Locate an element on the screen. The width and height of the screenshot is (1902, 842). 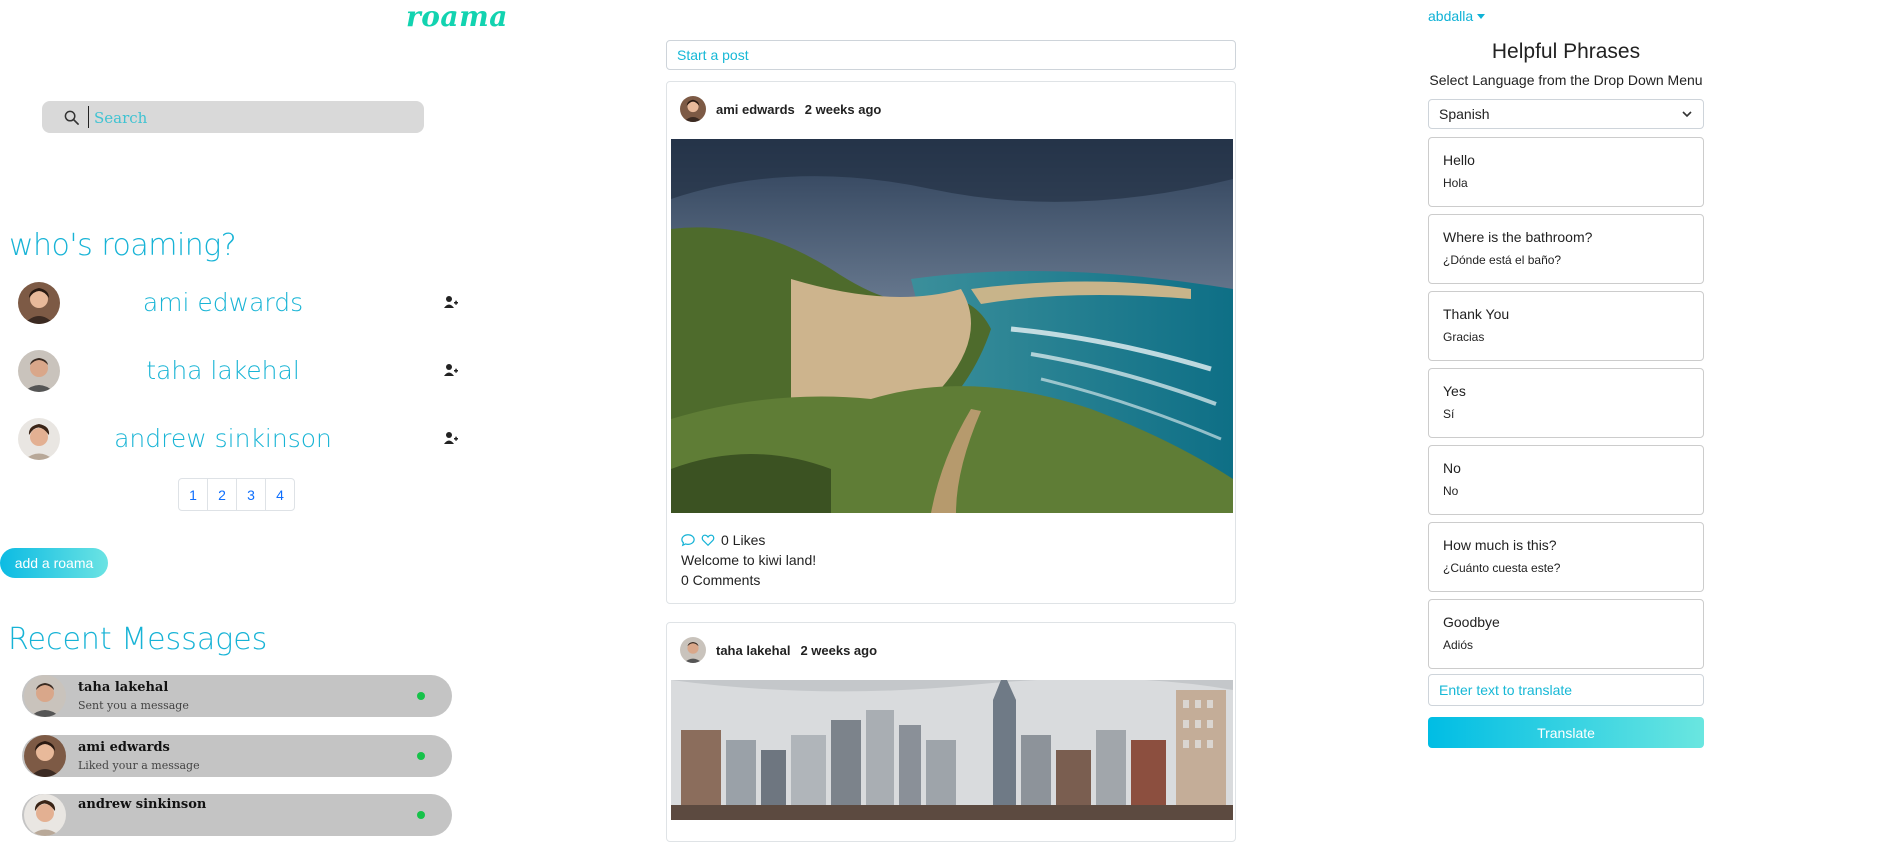
phrase-card: Hello Hola is located at coordinates (1566, 172).